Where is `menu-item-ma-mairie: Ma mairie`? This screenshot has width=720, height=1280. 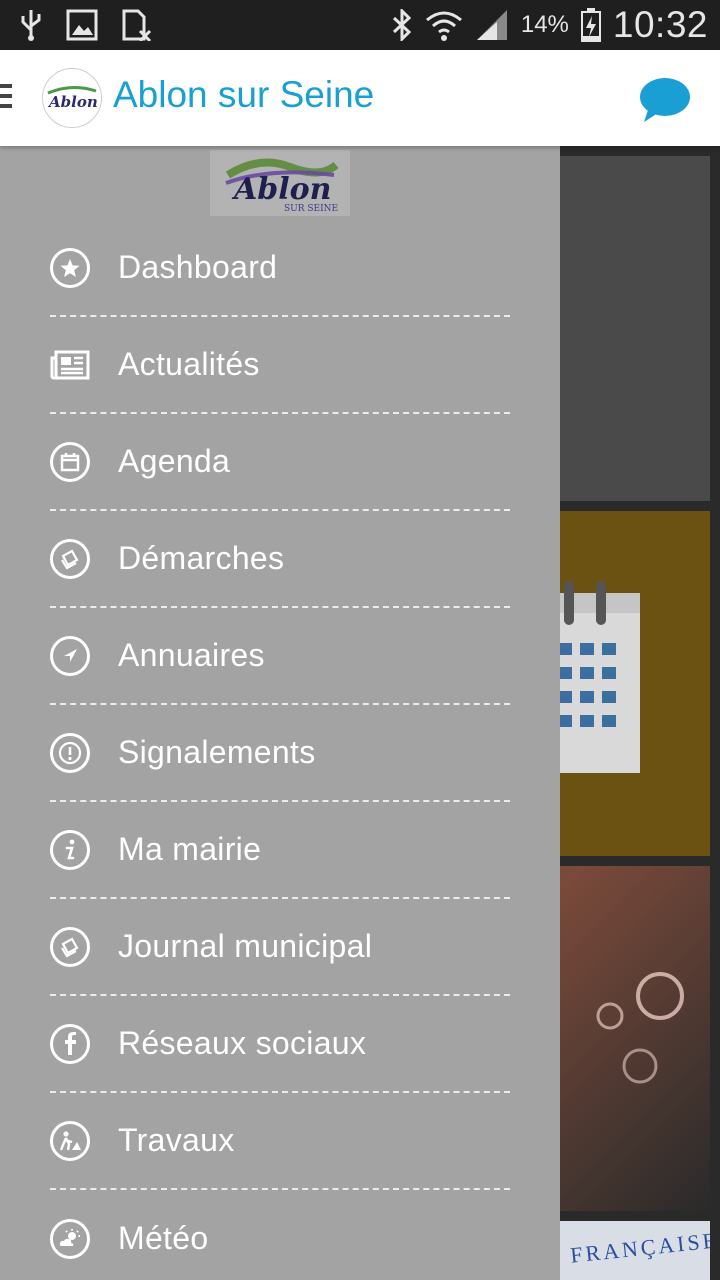 menu-item-ma-mairie: Ma mairie is located at coordinates (280, 850).